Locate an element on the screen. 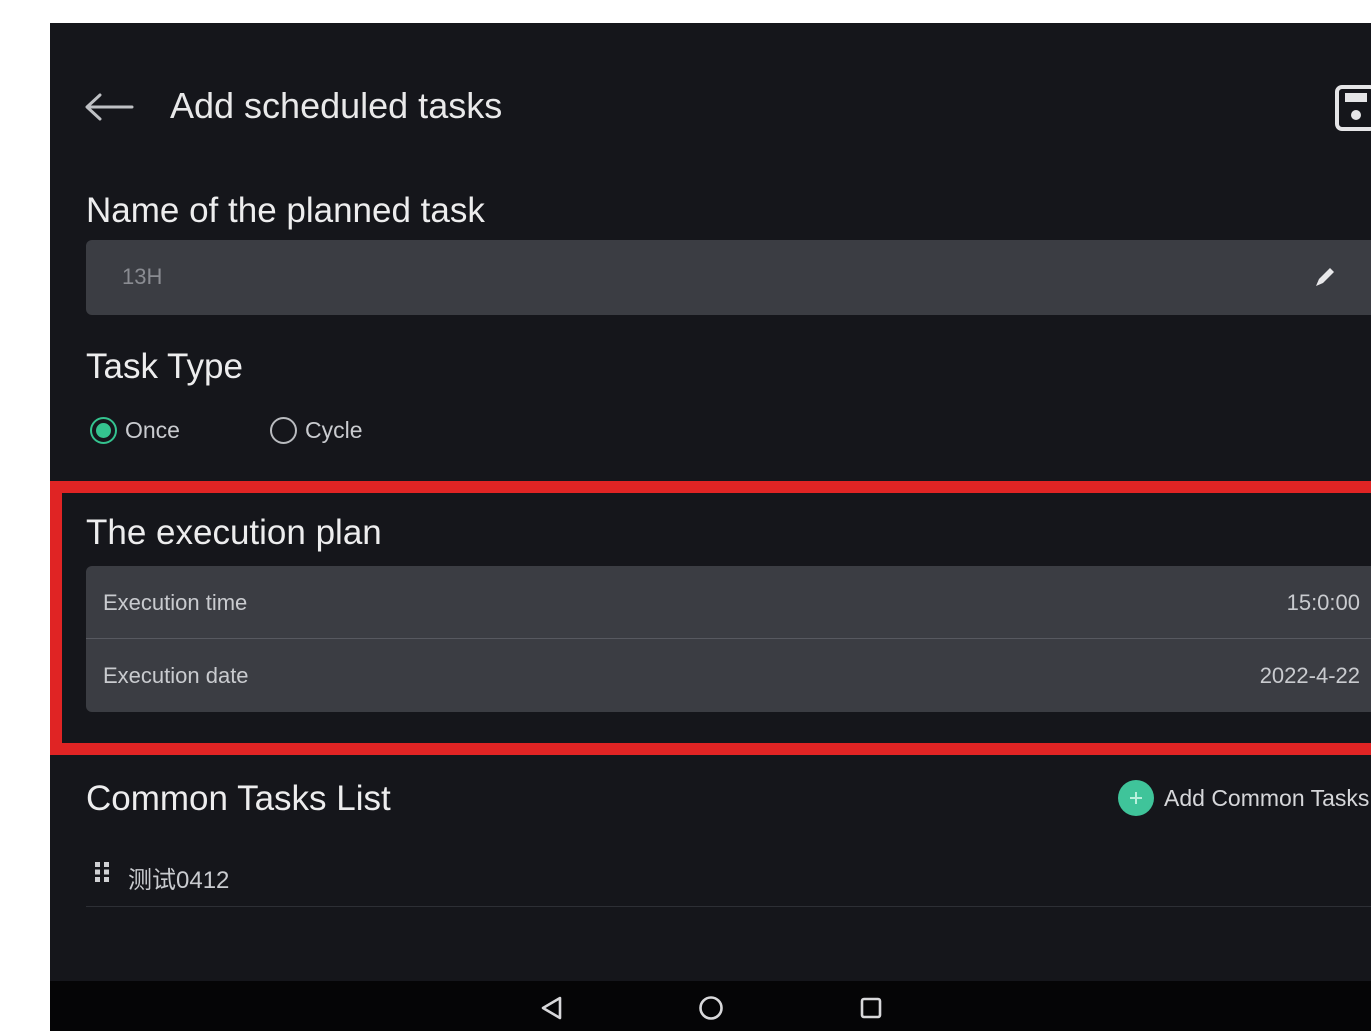 The height and width of the screenshot is (1031, 1371). save-button is located at coordinates (1352, 108).